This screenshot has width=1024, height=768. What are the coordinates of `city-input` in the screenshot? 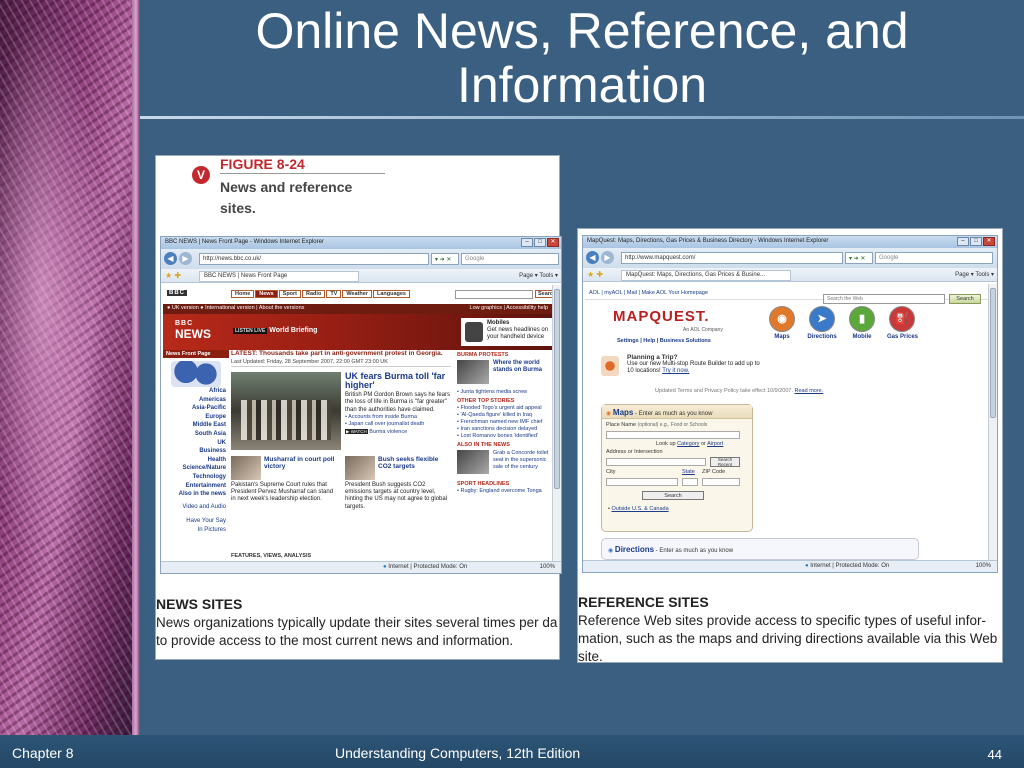 It's located at (642, 482).